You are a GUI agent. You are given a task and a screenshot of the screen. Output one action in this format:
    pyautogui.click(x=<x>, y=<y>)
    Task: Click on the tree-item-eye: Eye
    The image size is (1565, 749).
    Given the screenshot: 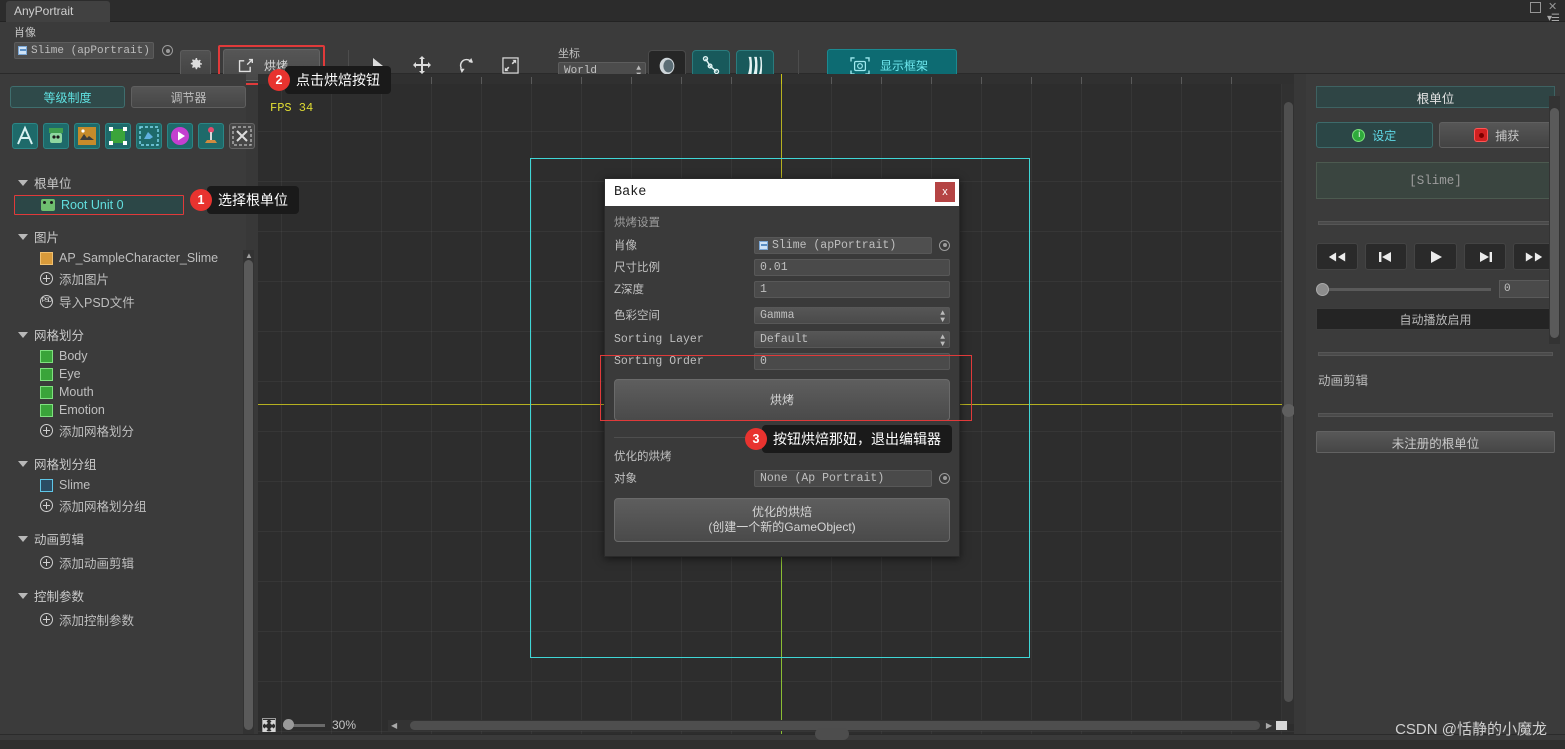 What is the action you would take?
    pyautogui.click(x=120, y=374)
    